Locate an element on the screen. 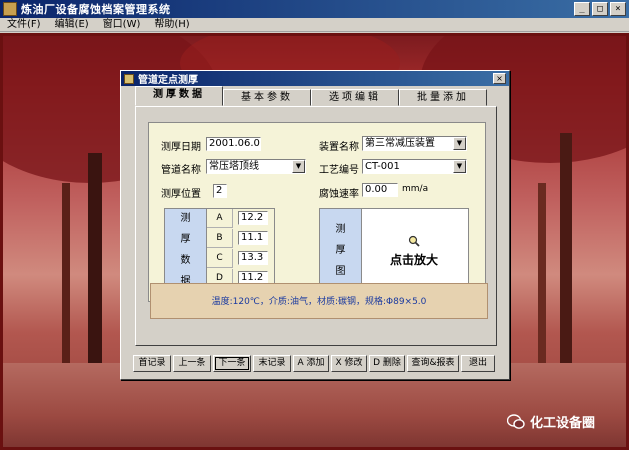 The width and height of the screenshot is (629, 450). menu-file: 文件(F) is located at coordinates (24, 25).